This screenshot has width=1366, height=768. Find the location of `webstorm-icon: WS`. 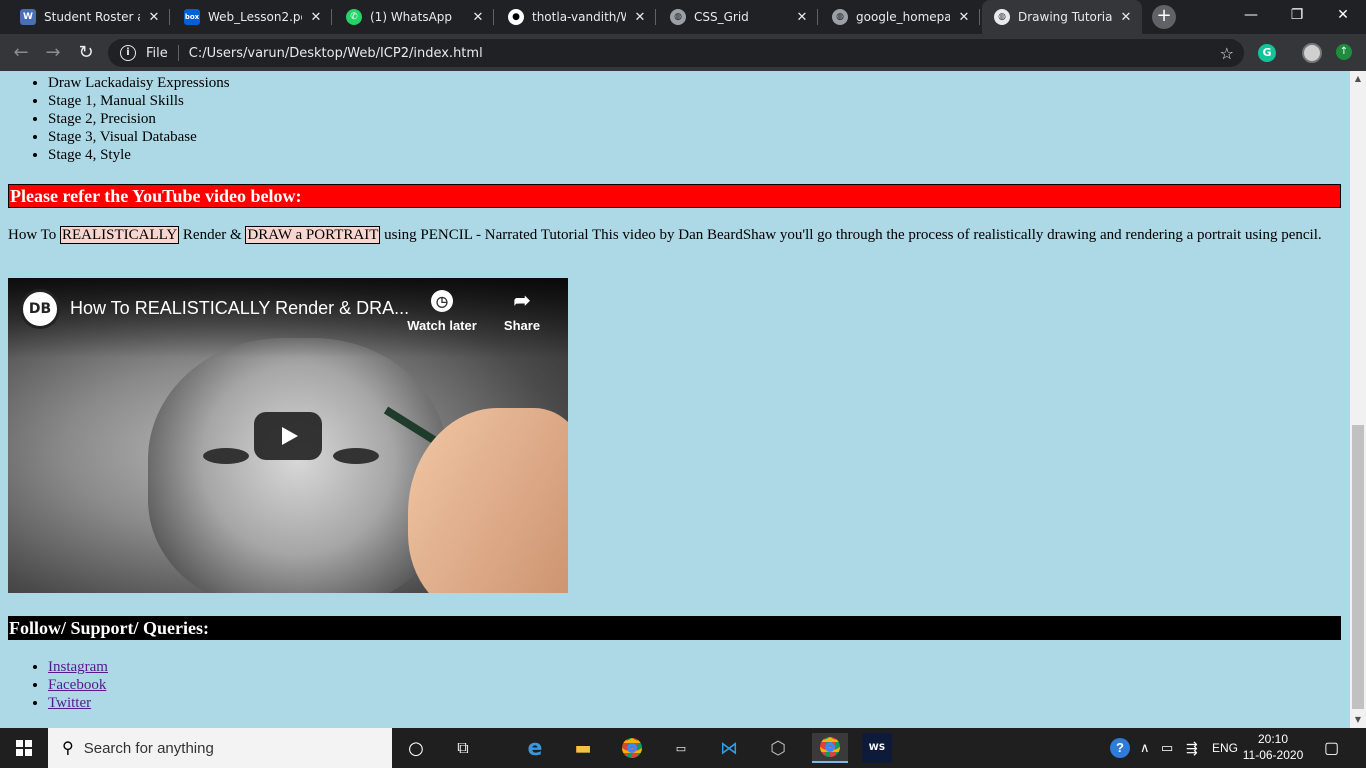

webstorm-icon: WS is located at coordinates (877, 748).